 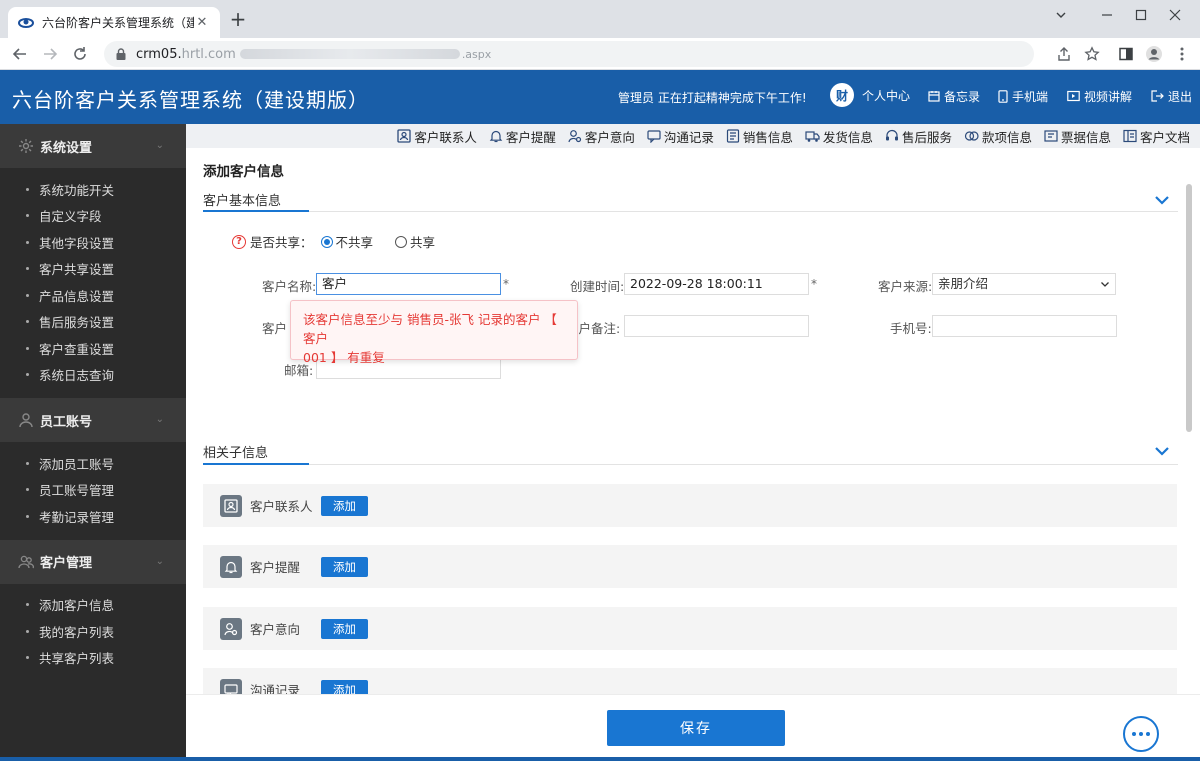 I want to click on sidebar-item-label: 其他字段设置, so click(x=77, y=243).